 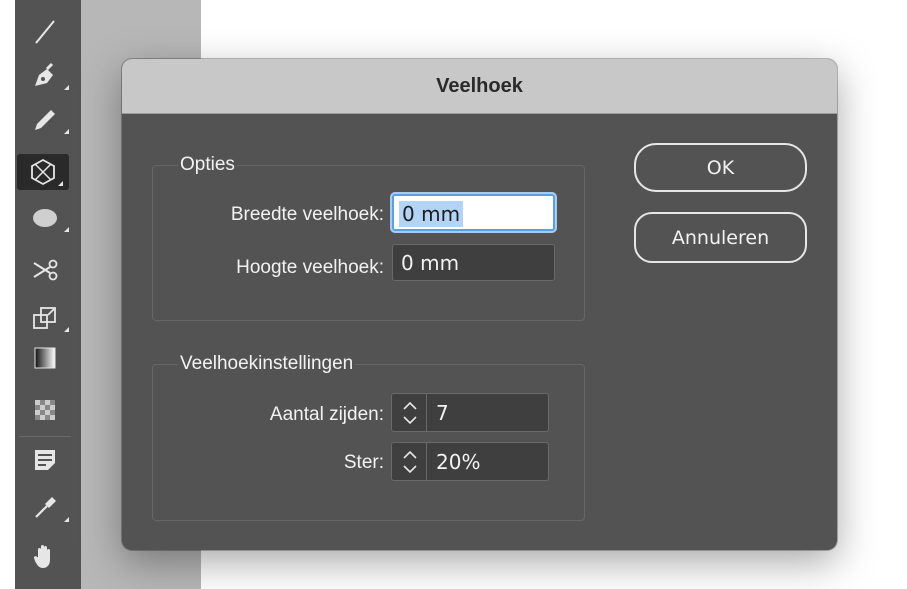 I want to click on ellipse-tool-button, so click(x=45, y=218).